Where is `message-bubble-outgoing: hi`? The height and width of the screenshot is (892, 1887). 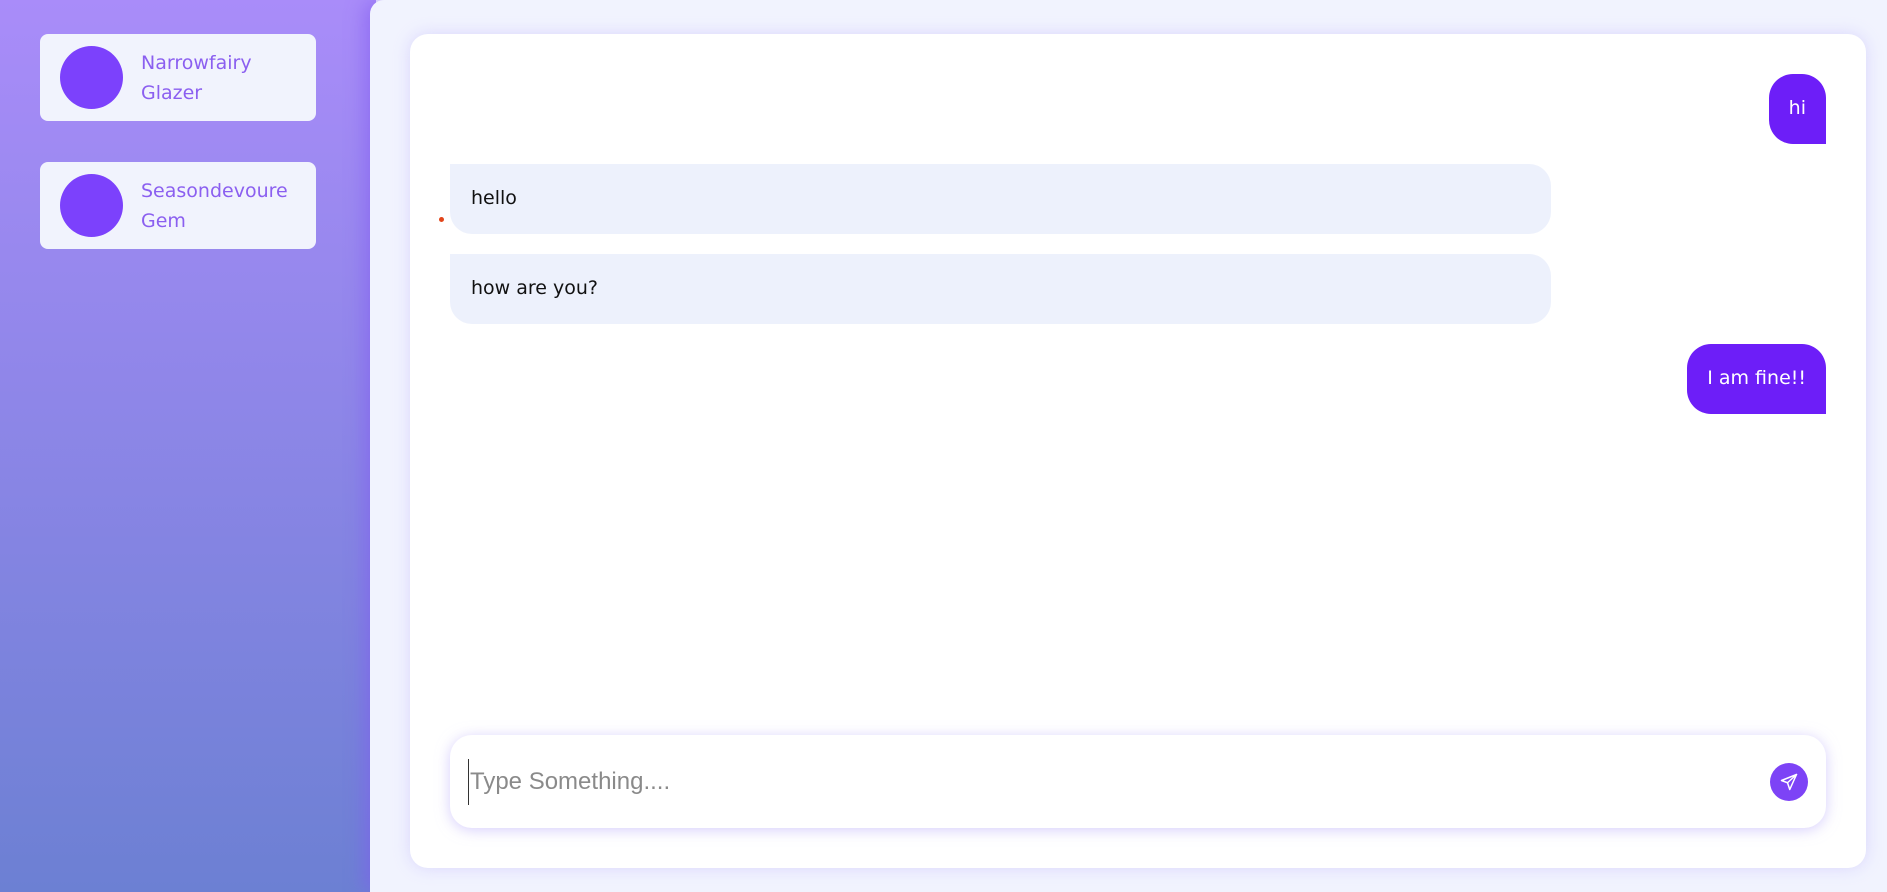 message-bubble-outgoing: hi is located at coordinates (1797, 109).